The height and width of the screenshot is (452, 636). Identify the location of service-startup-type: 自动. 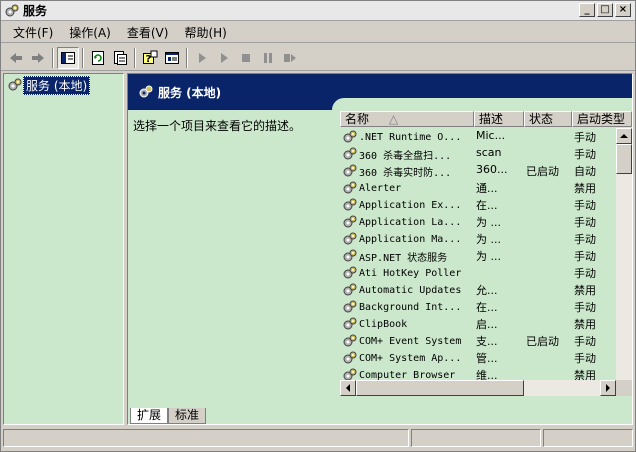
(585, 171).